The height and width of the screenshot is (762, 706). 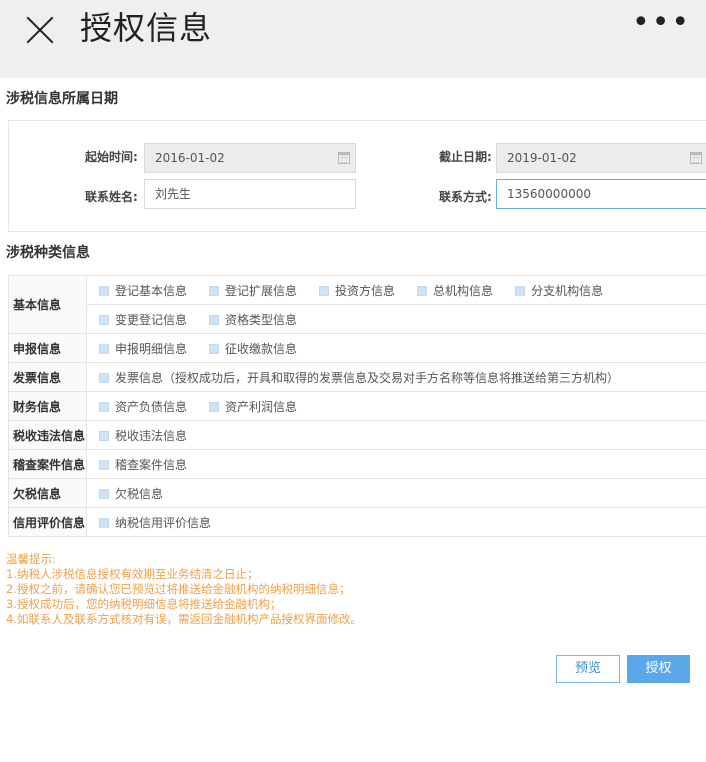 I want to click on tax-section-title: 涉税种类信息, so click(x=48, y=253).